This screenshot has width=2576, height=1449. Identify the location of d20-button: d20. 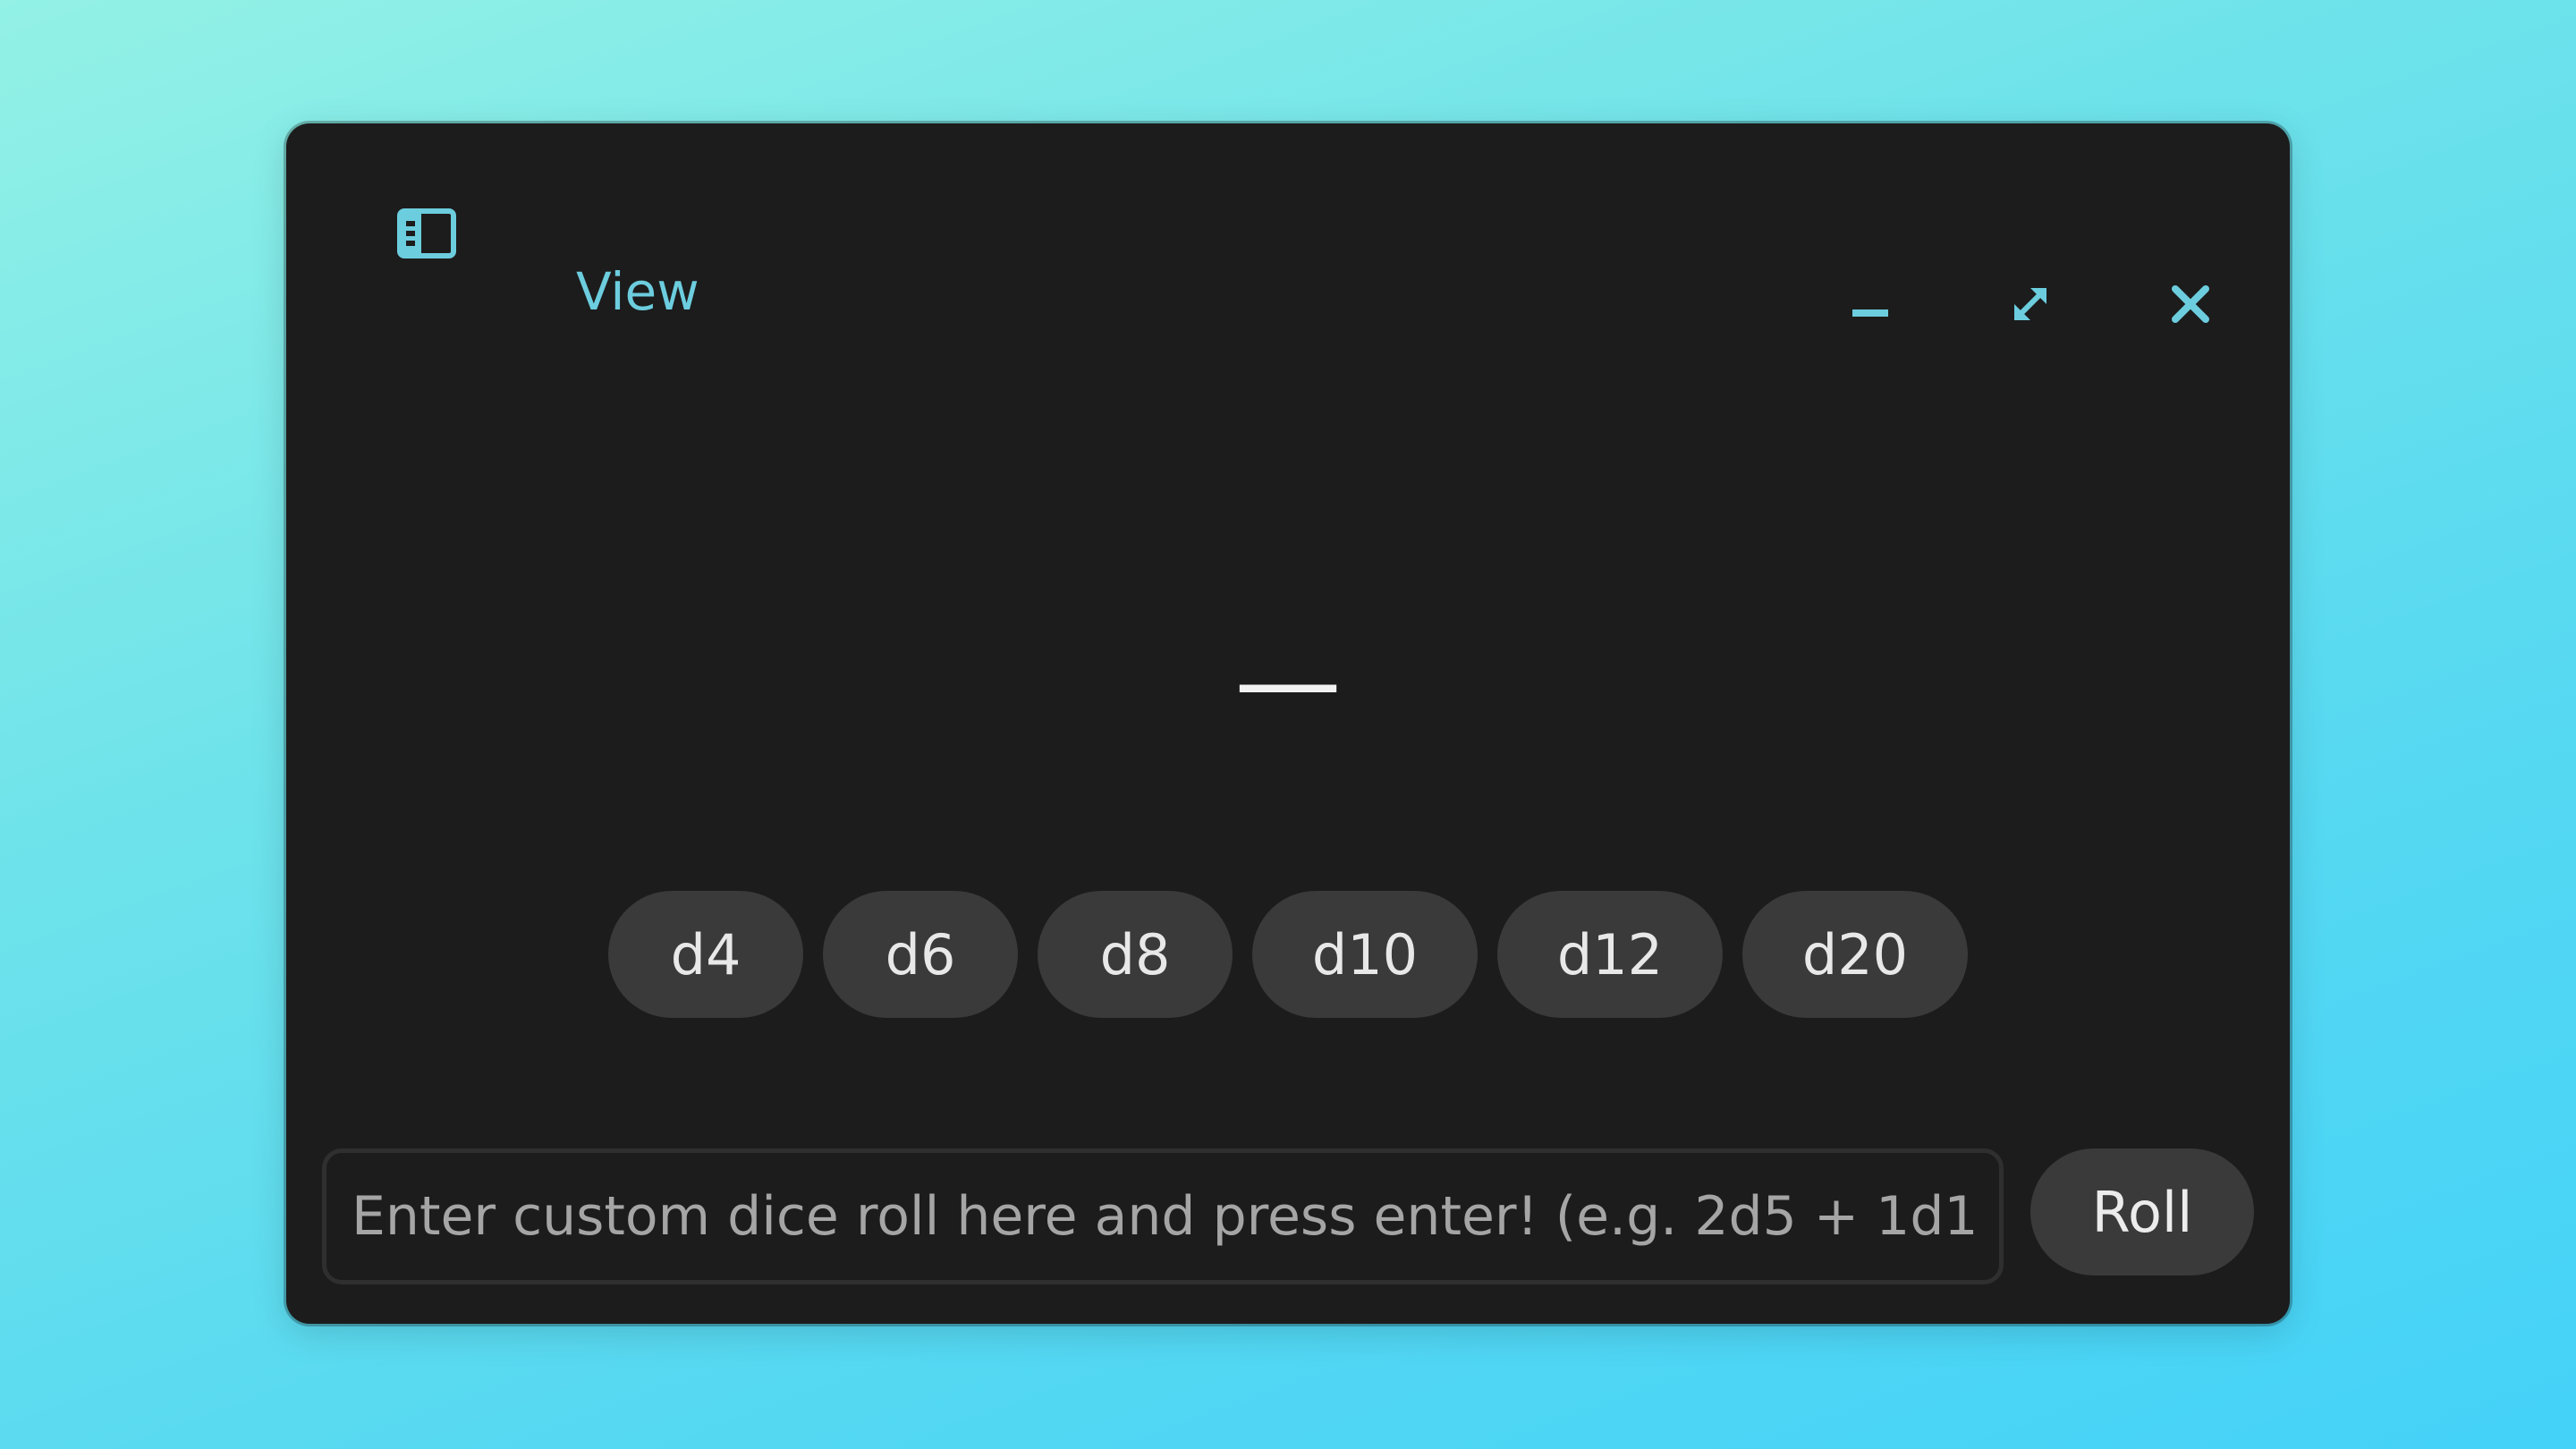
(1855, 954).